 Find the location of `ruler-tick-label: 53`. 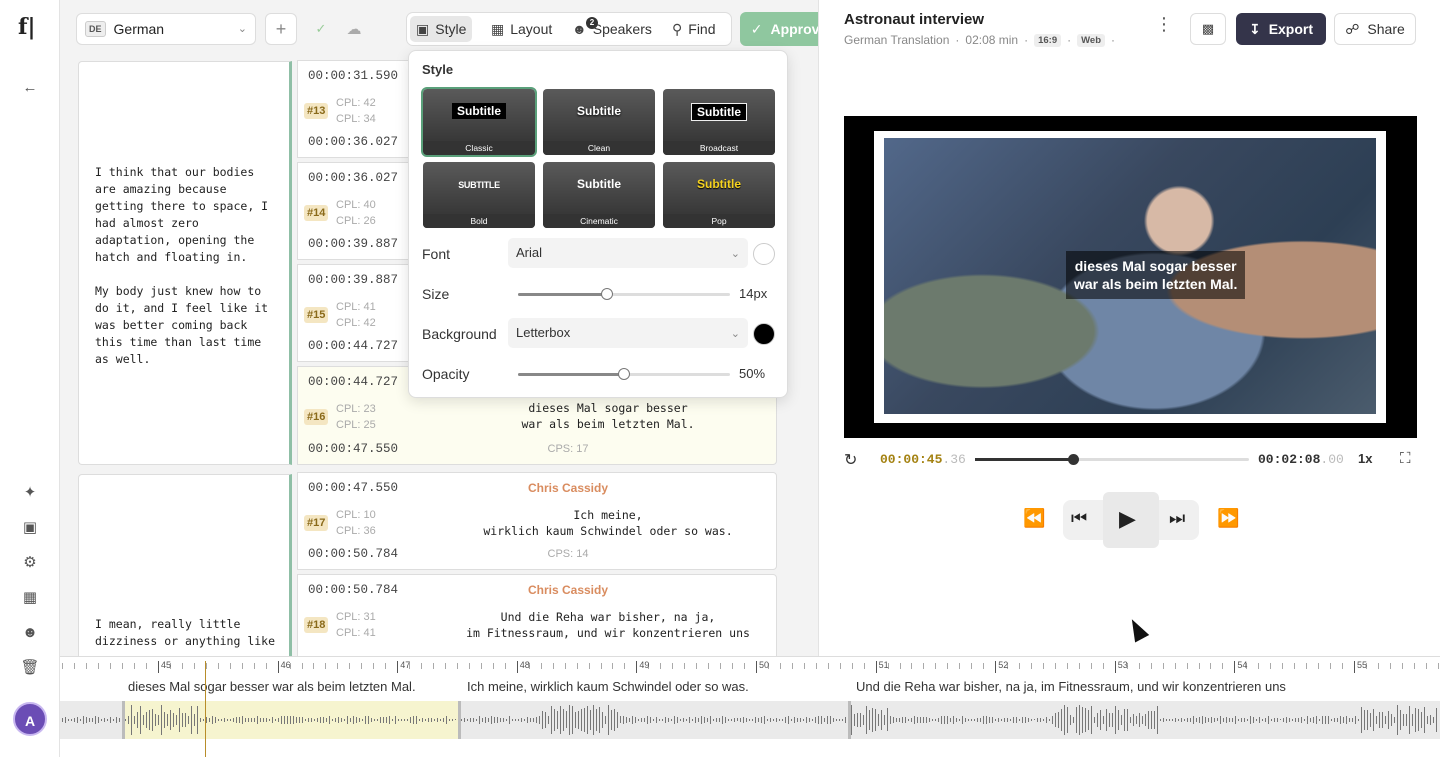

ruler-tick-label: 53 is located at coordinates (1122, 665).